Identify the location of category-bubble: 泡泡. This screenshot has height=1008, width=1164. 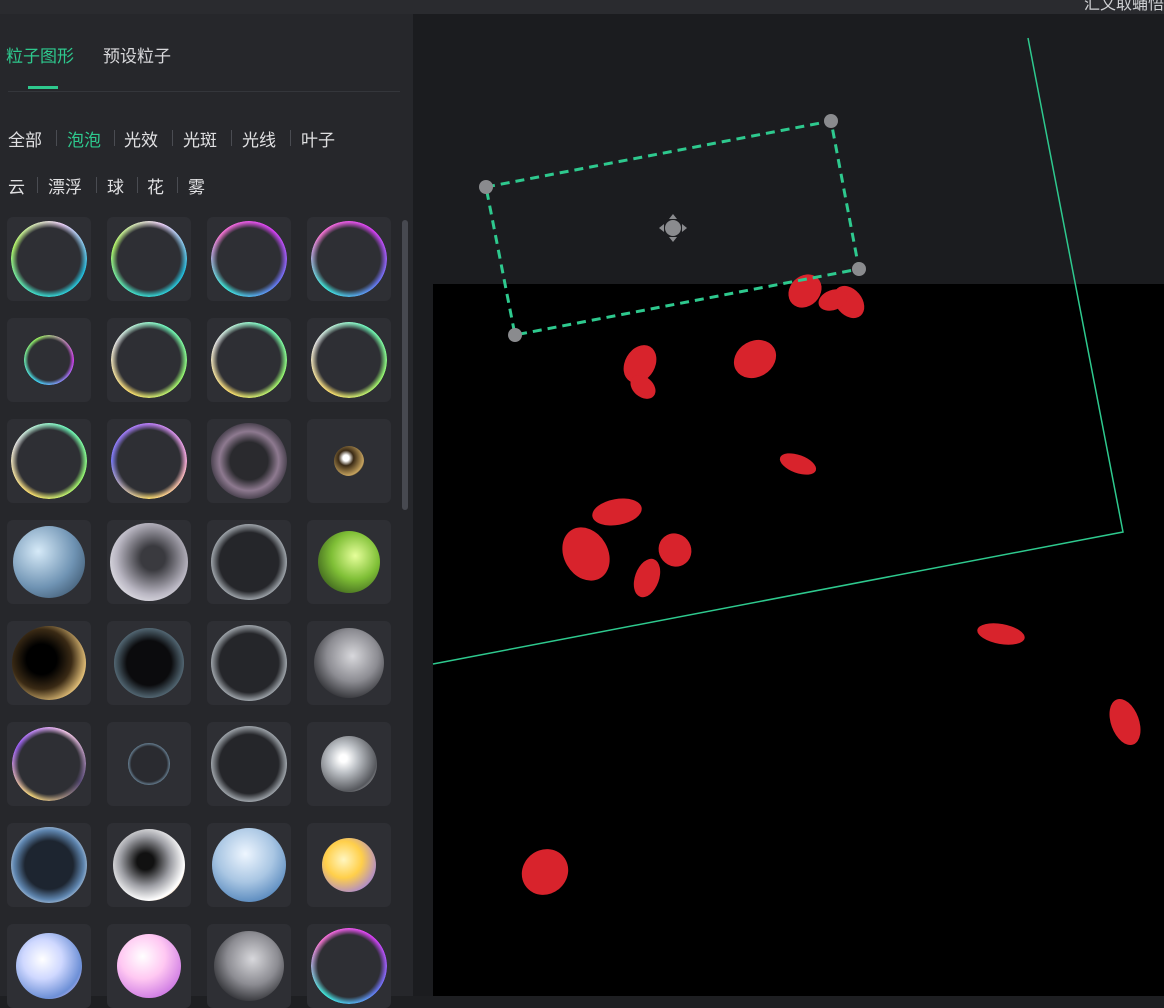
(84, 138).